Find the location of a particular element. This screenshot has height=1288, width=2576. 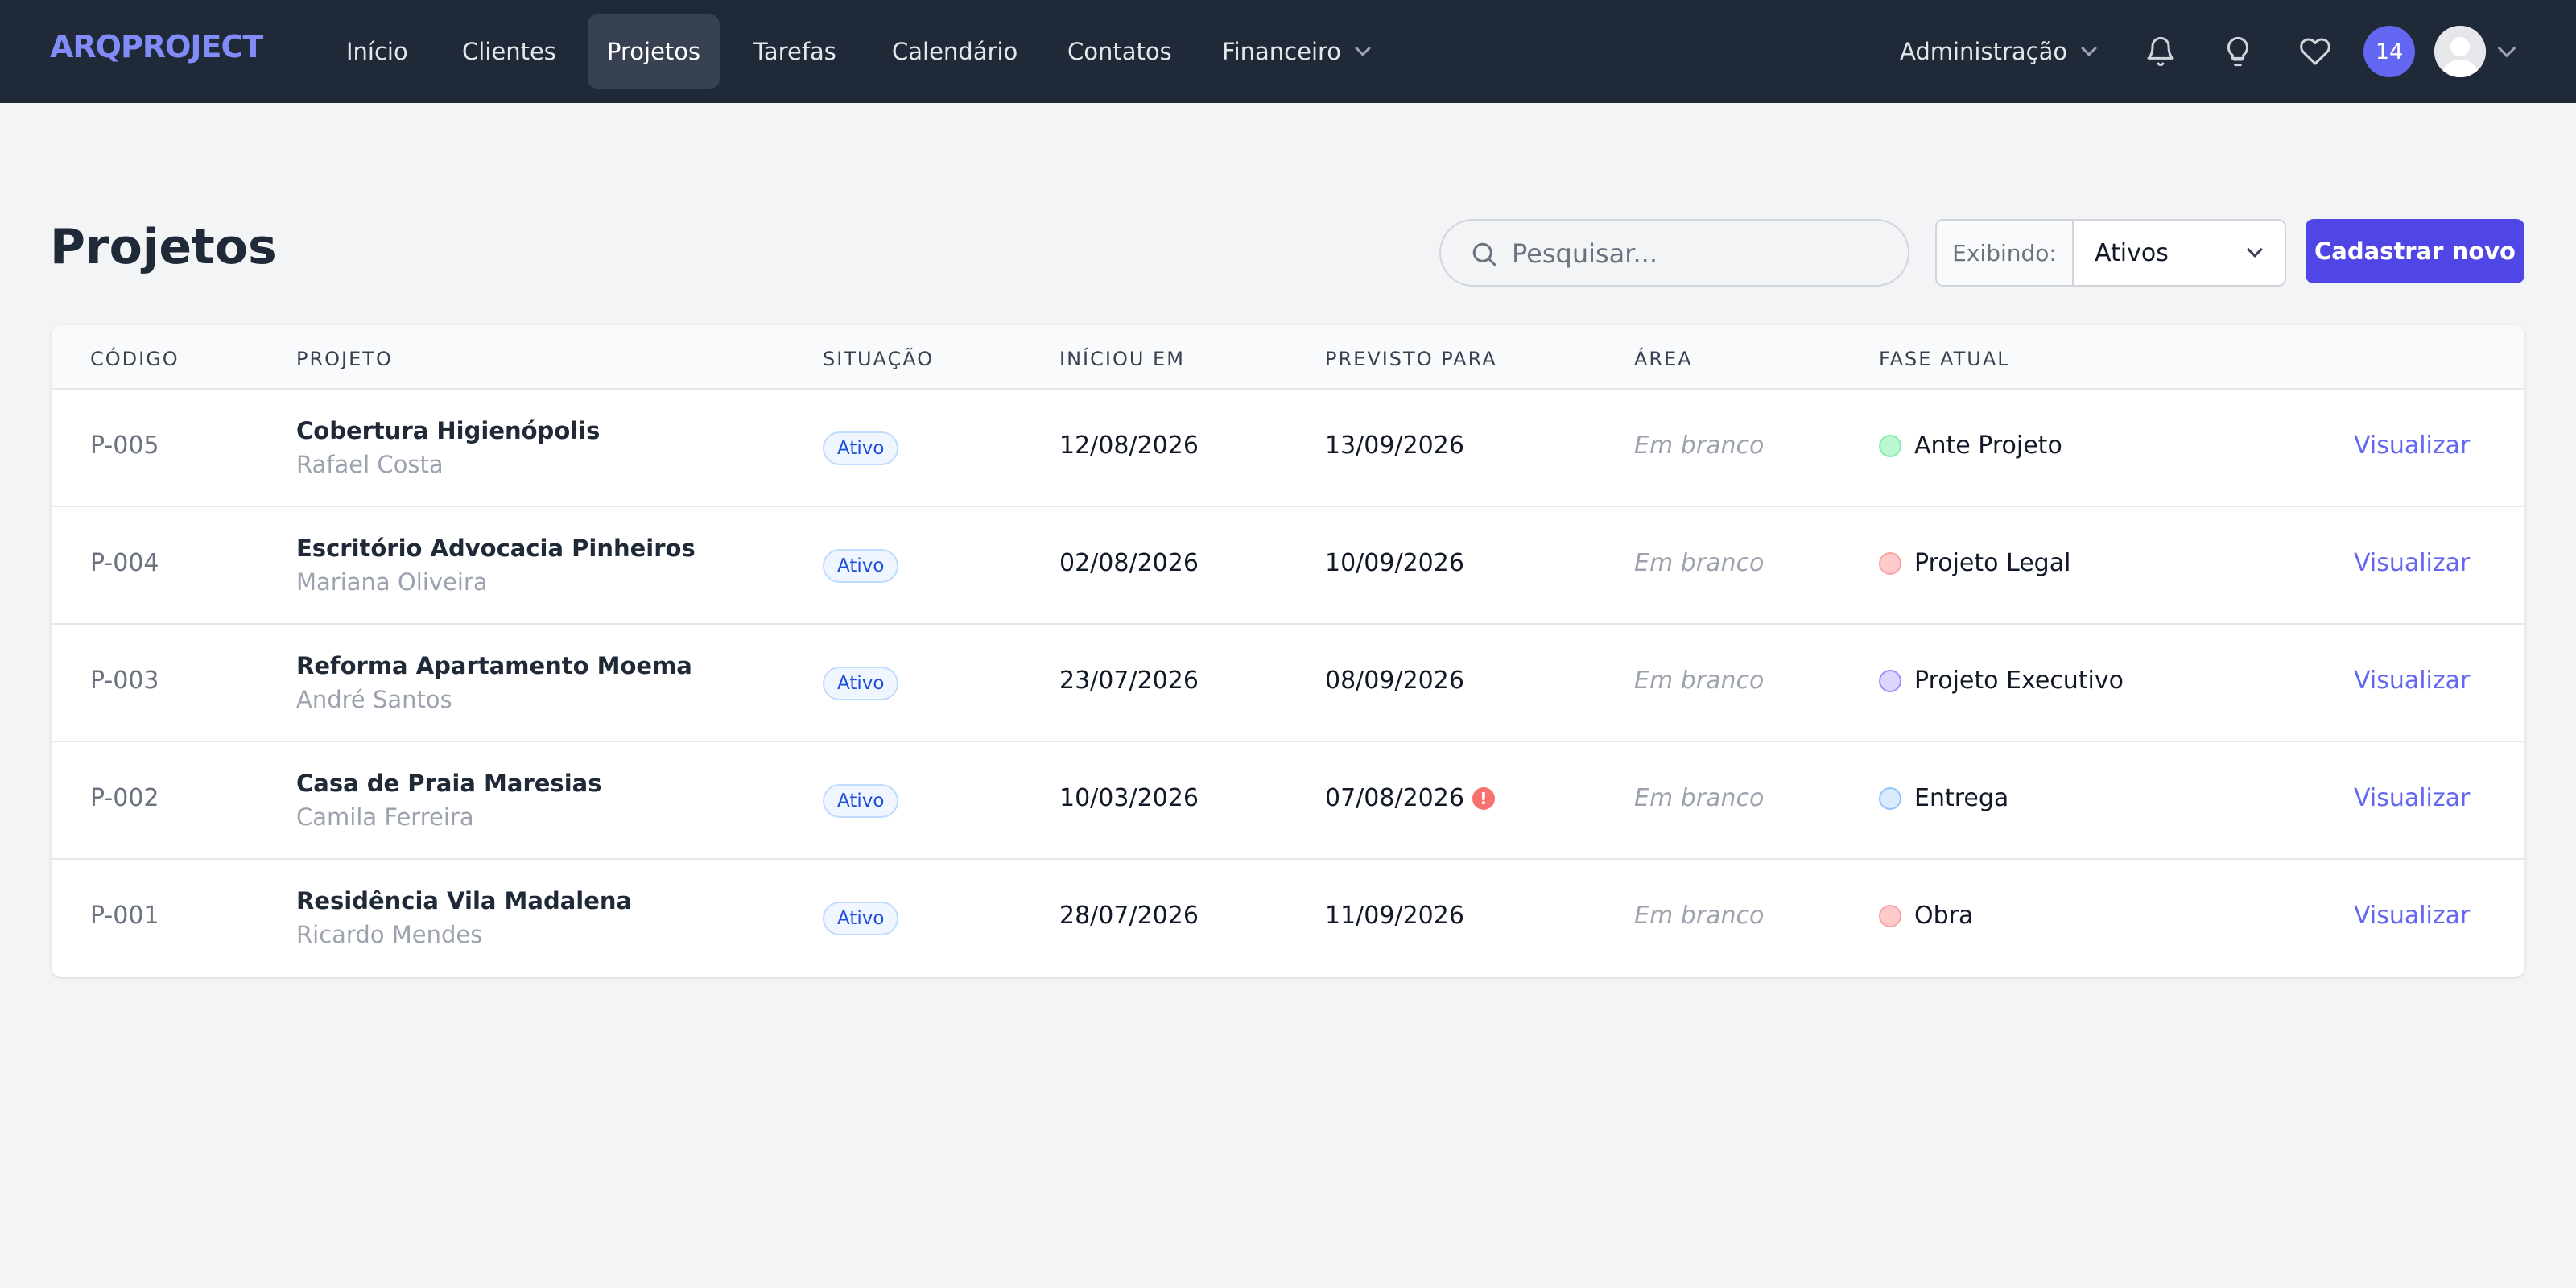

project-client: Ricardo Mendes is located at coordinates (389, 934).